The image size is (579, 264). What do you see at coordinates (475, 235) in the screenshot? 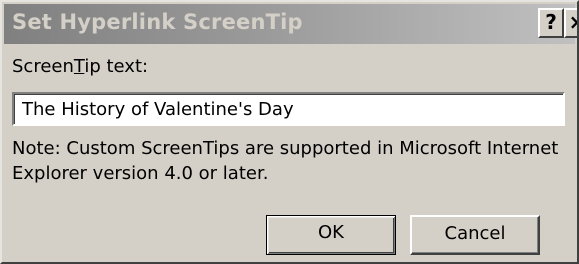
I see `cancel-button: Cancel` at bounding box center [475, 235].